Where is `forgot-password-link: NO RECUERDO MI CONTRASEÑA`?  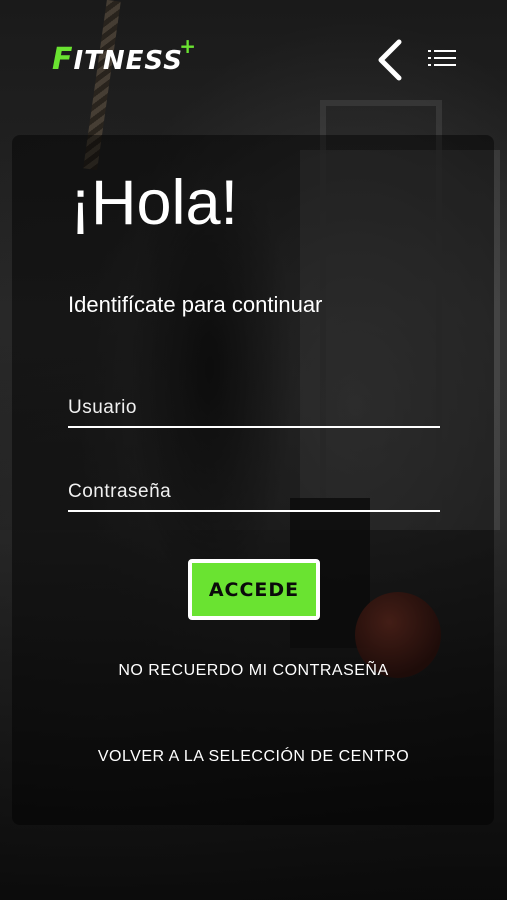 forgot-password-link: NO RECUERDO MI CONTRASEÑA is located at coordinates (253, 671).